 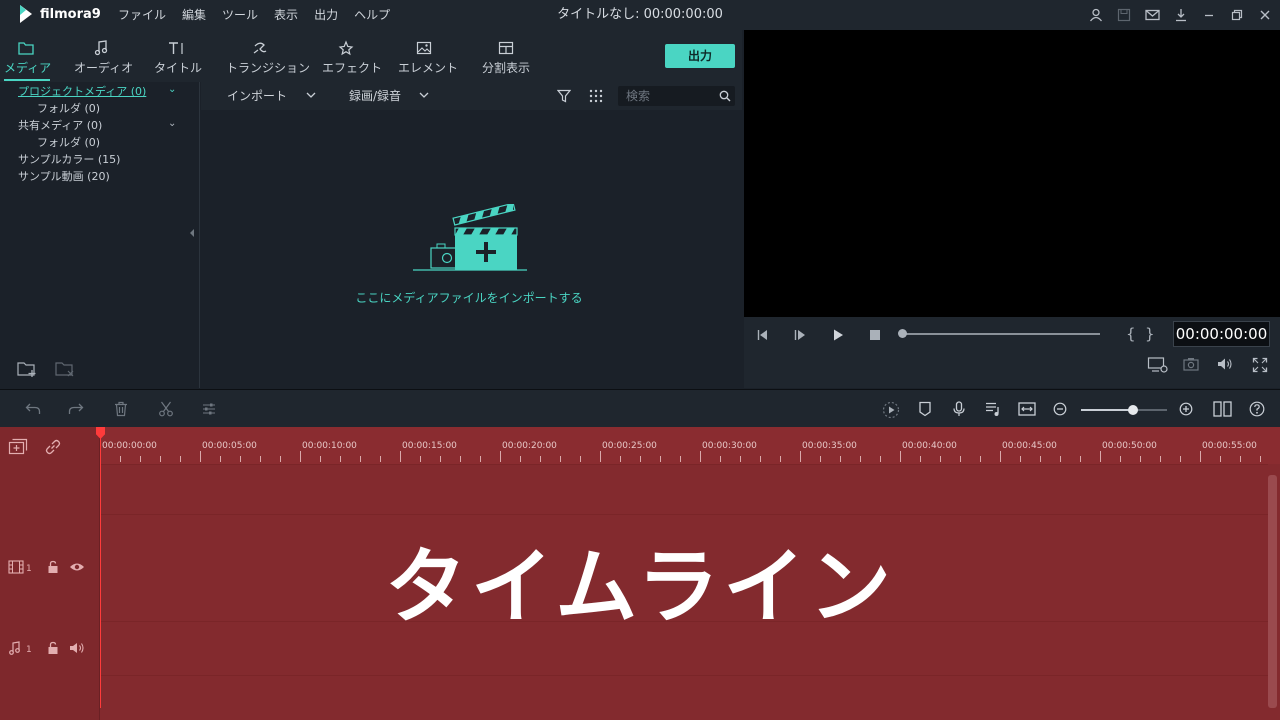 I want to click on tab-split-screen: 分割表示, so click(x=506, y=57).